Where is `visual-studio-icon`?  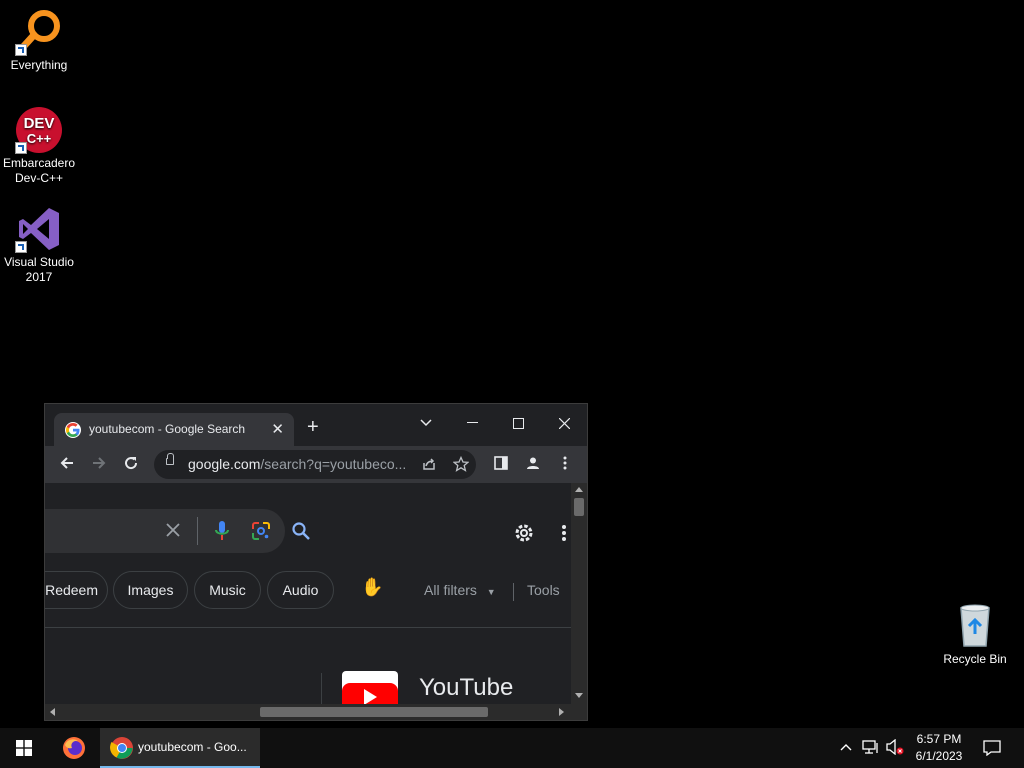 visual-studio-icon is located at coordinates (39, 229).